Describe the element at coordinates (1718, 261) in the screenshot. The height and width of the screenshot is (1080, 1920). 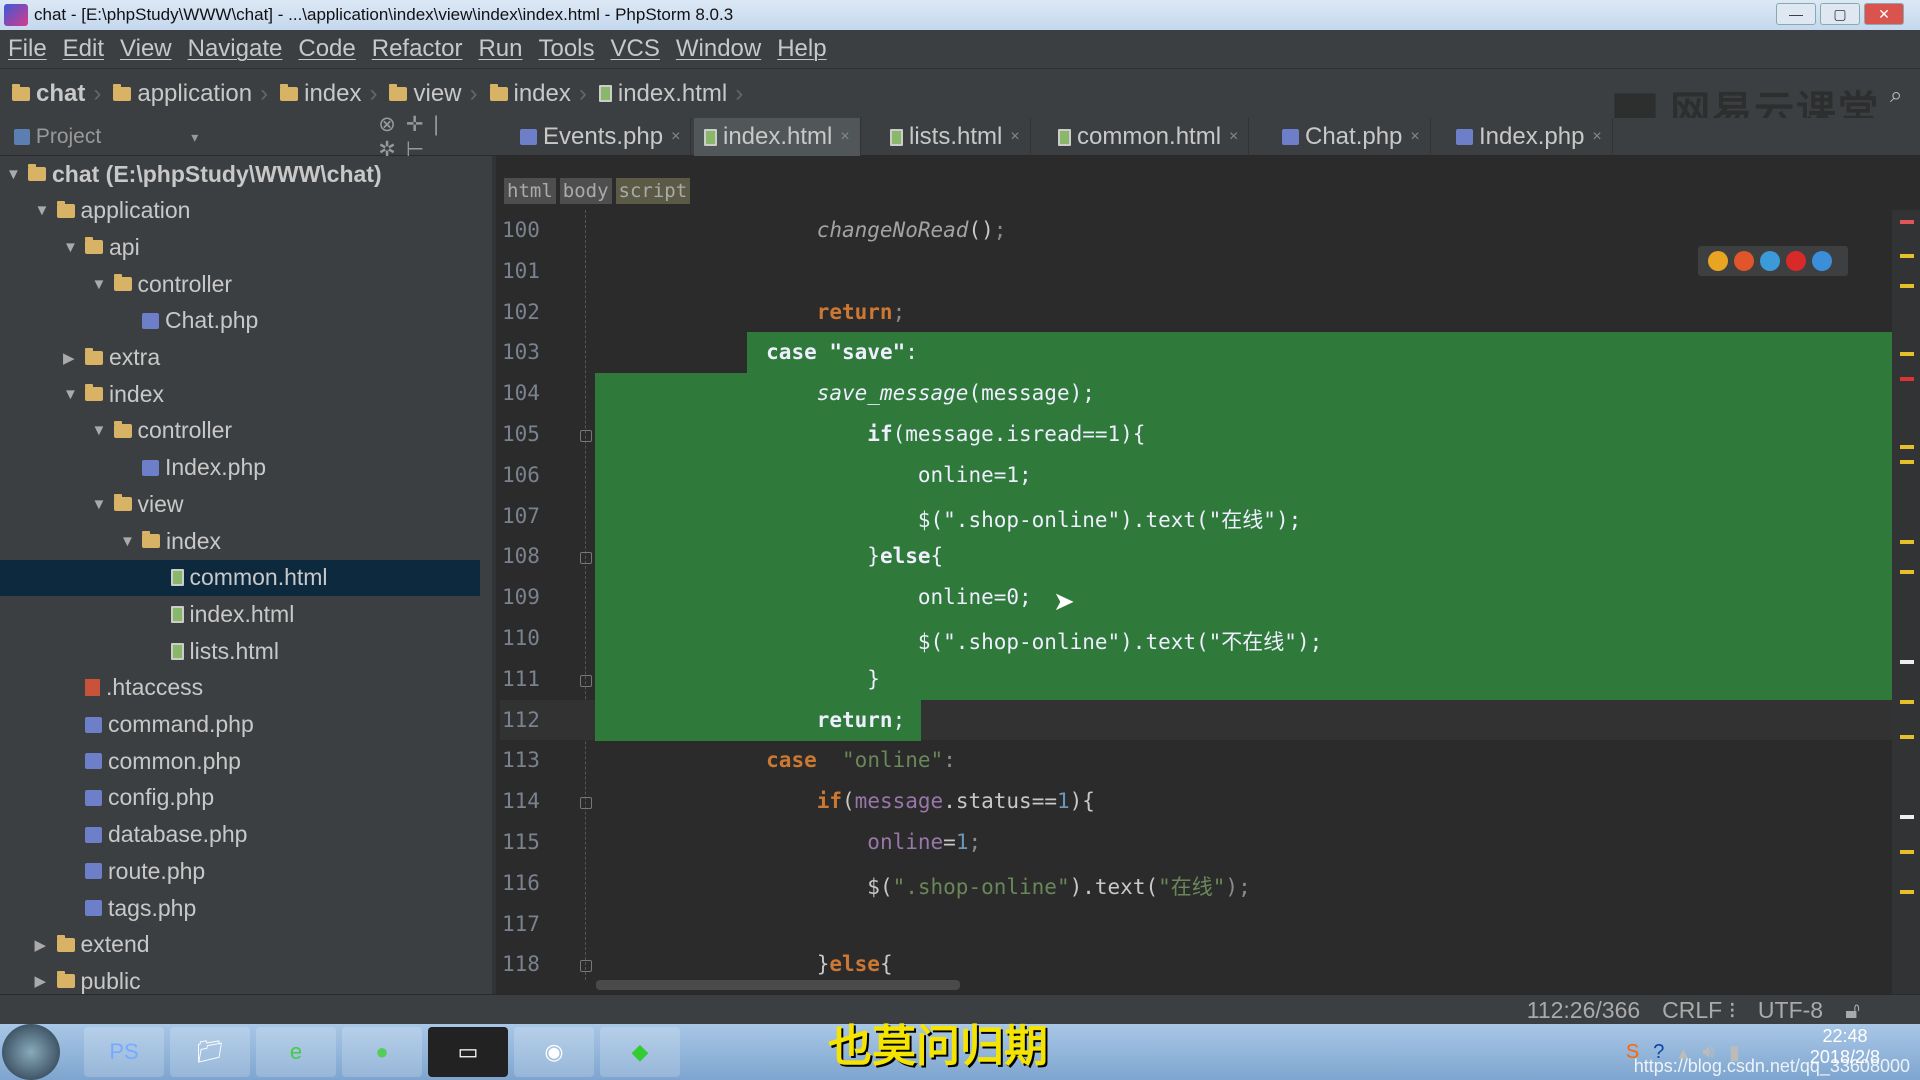
I see `chrome-icon` at that location.